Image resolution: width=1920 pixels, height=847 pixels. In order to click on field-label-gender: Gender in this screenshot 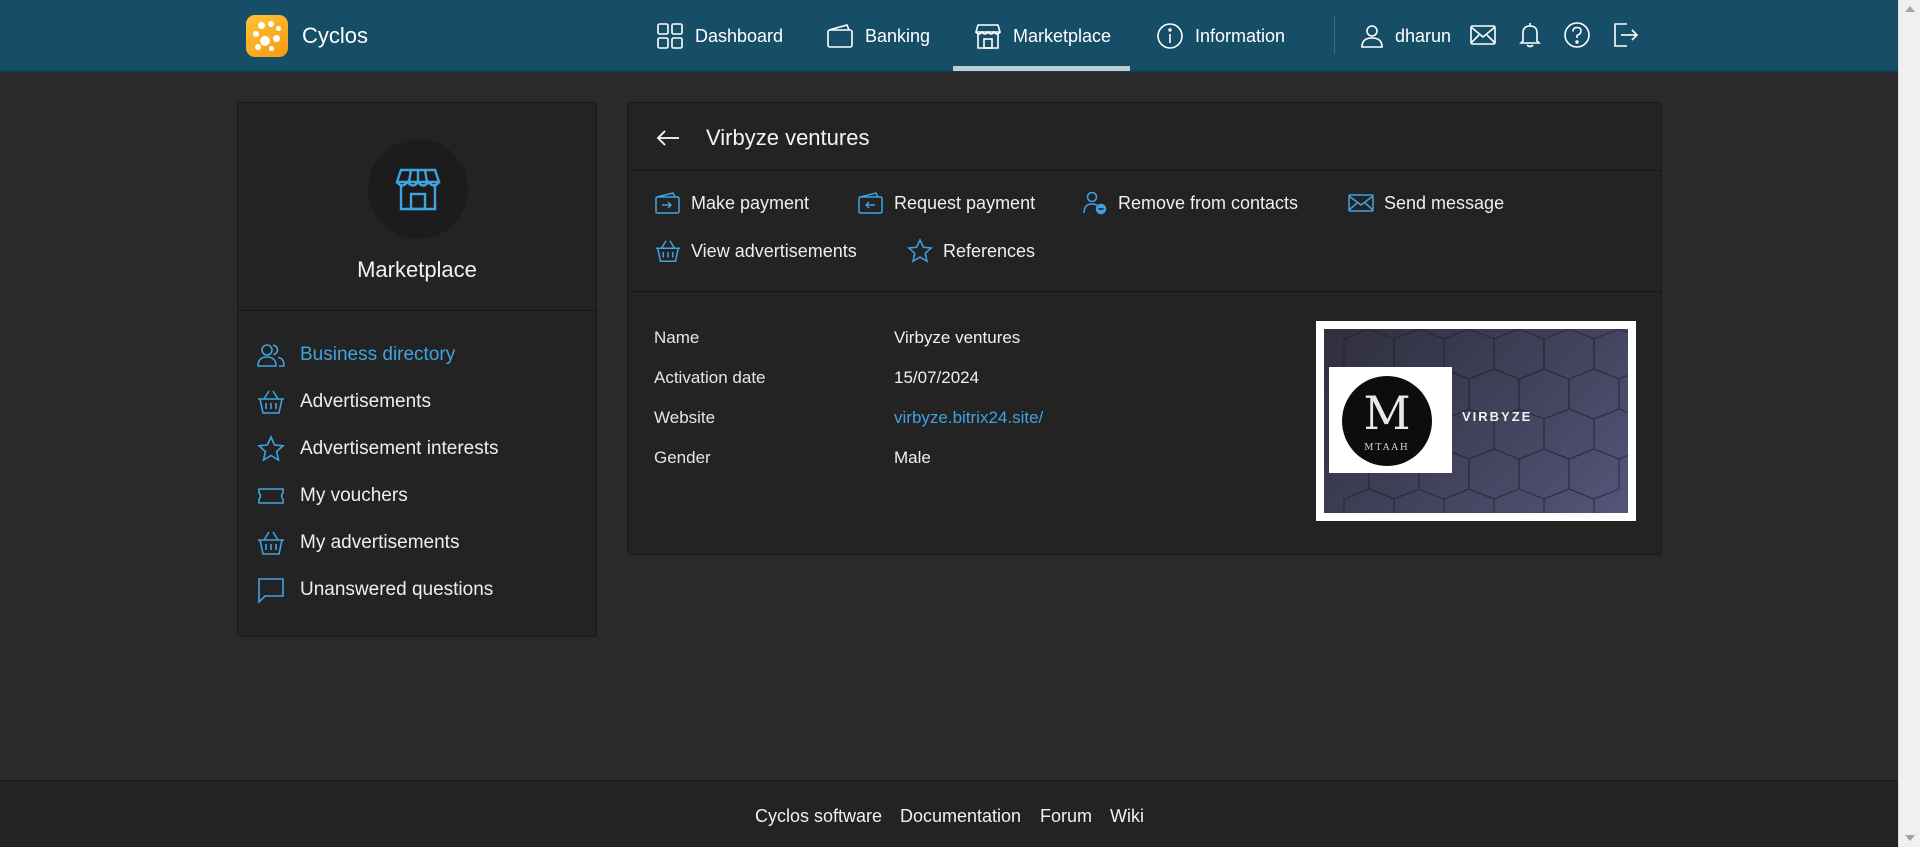, I will do `click(682, 457)`.